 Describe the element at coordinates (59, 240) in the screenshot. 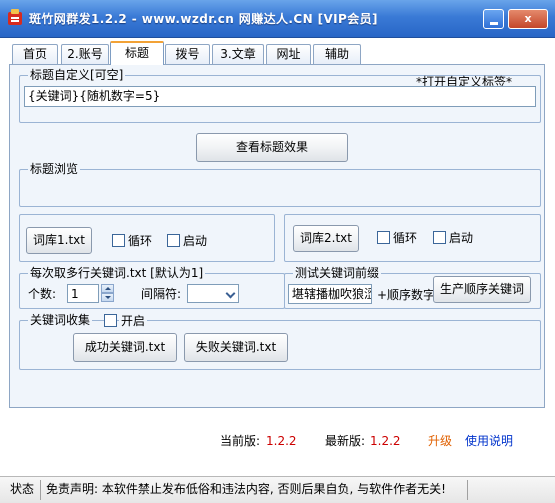

I see `lexicon1-button: 词库1.txt` at that location.